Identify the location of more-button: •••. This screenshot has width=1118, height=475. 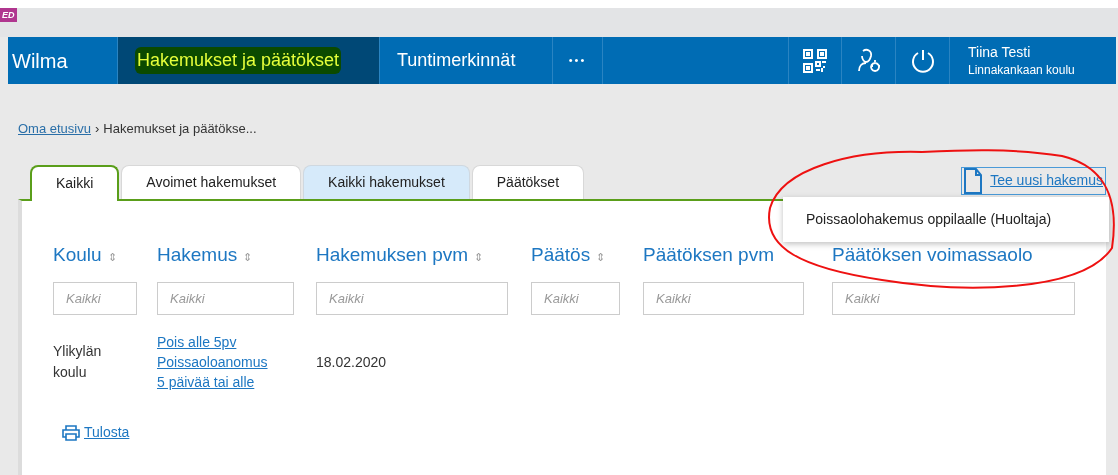
(578, 60).